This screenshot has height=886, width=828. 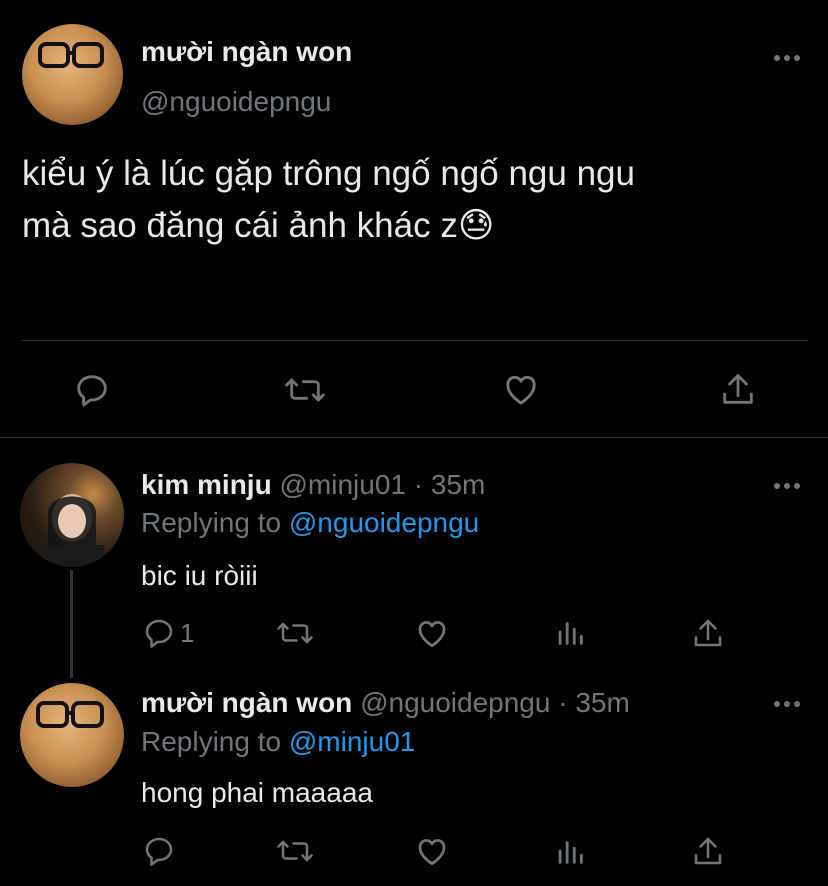 I want to click on reply-header: kim minju @minju01 · 35m, so click(x=313, y=485).